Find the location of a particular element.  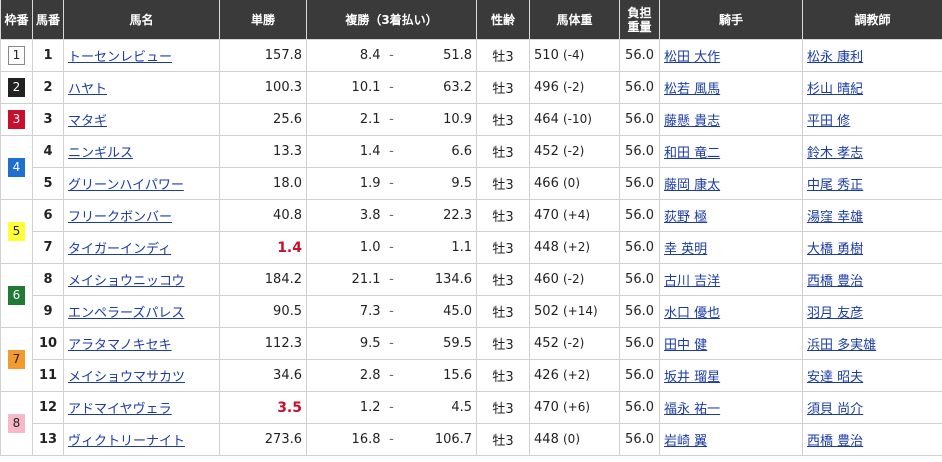

jockey-cell: 岩崎 翼 is located at coordinates (731, 439).